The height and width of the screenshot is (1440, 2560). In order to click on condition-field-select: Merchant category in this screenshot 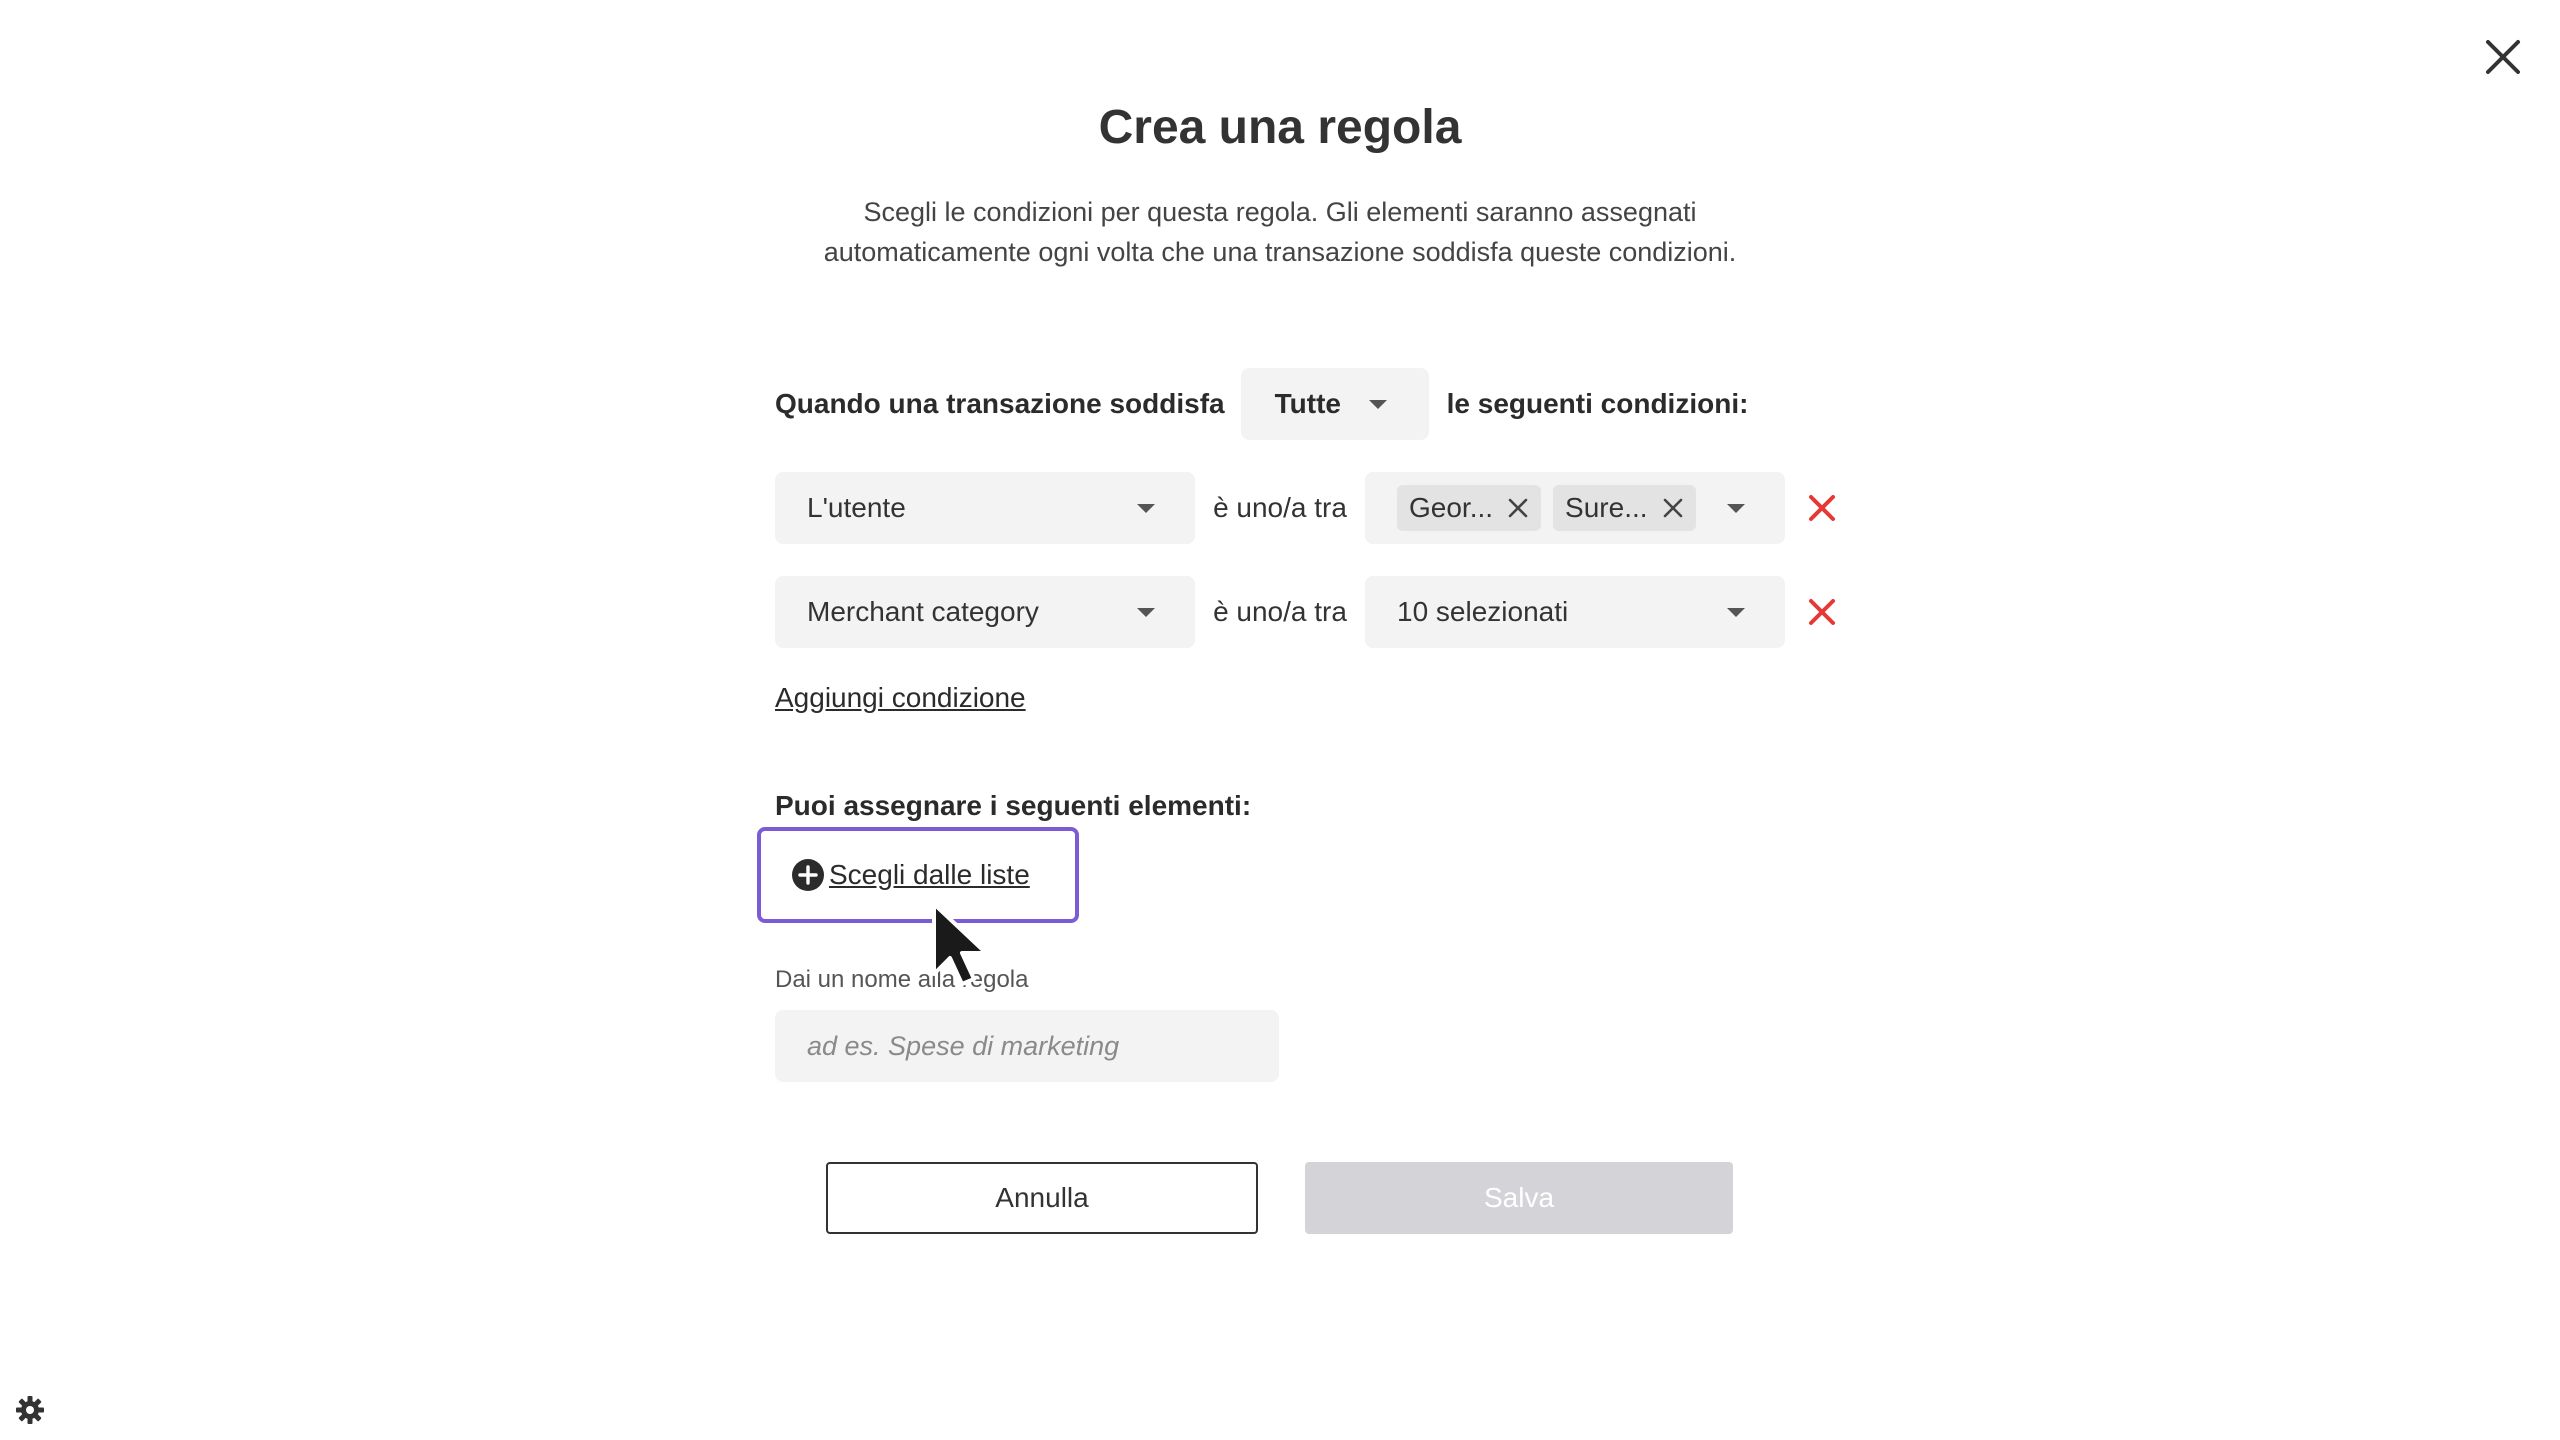, I will do `click(985, 612)`.